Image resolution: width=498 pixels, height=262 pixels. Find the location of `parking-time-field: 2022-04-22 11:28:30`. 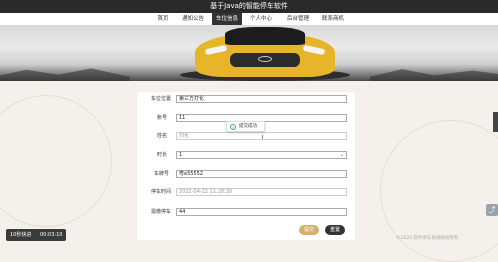

parking-time-field: 2022-04-22 11:28:30 is located at coordinates (261, 192).